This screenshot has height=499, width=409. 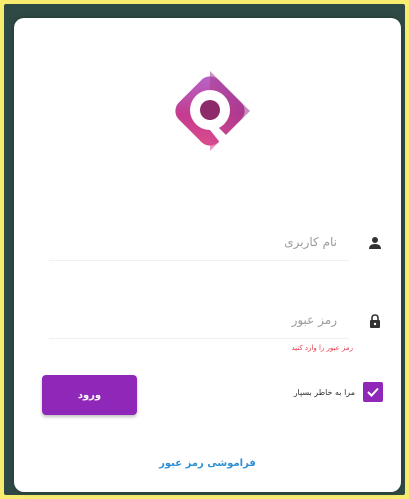 I want to click on username-row, so click(x=210, y=243).